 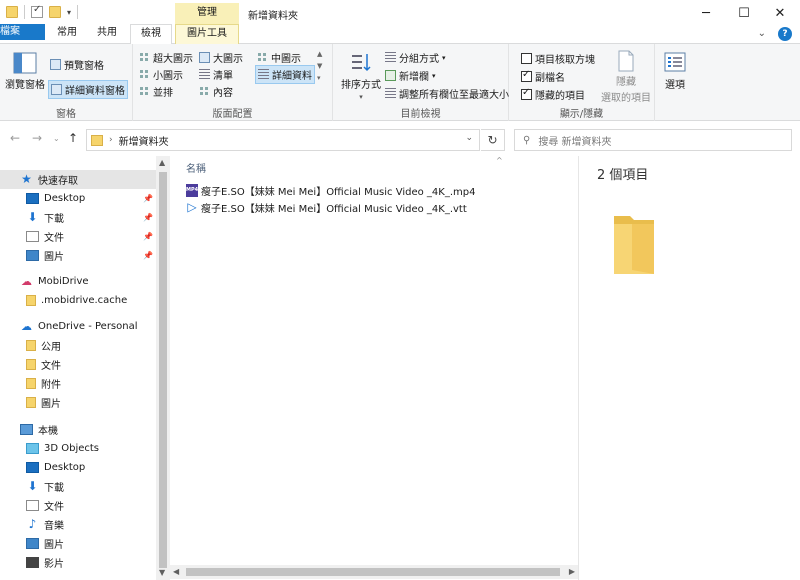 I want to click on nav-item-onedrive-pictures: 圖片, so click(x=78, y=402).